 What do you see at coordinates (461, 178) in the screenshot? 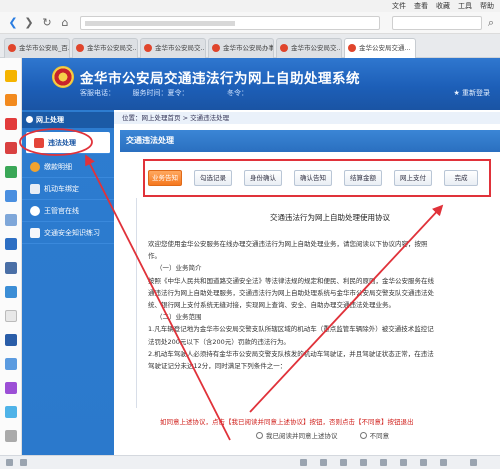
I see `step-complete: 完成` at bounding box center [461, 178].